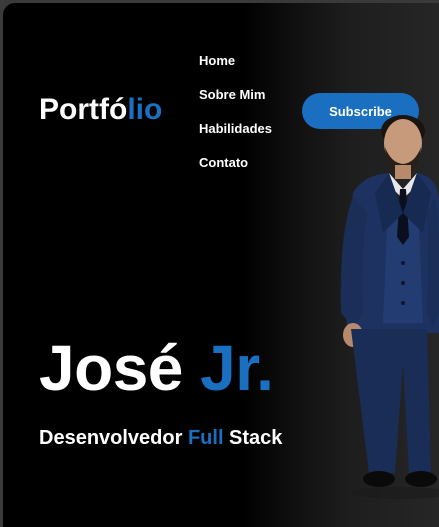  I want to click on nav-link-contato: Contato, so click(235, 172).